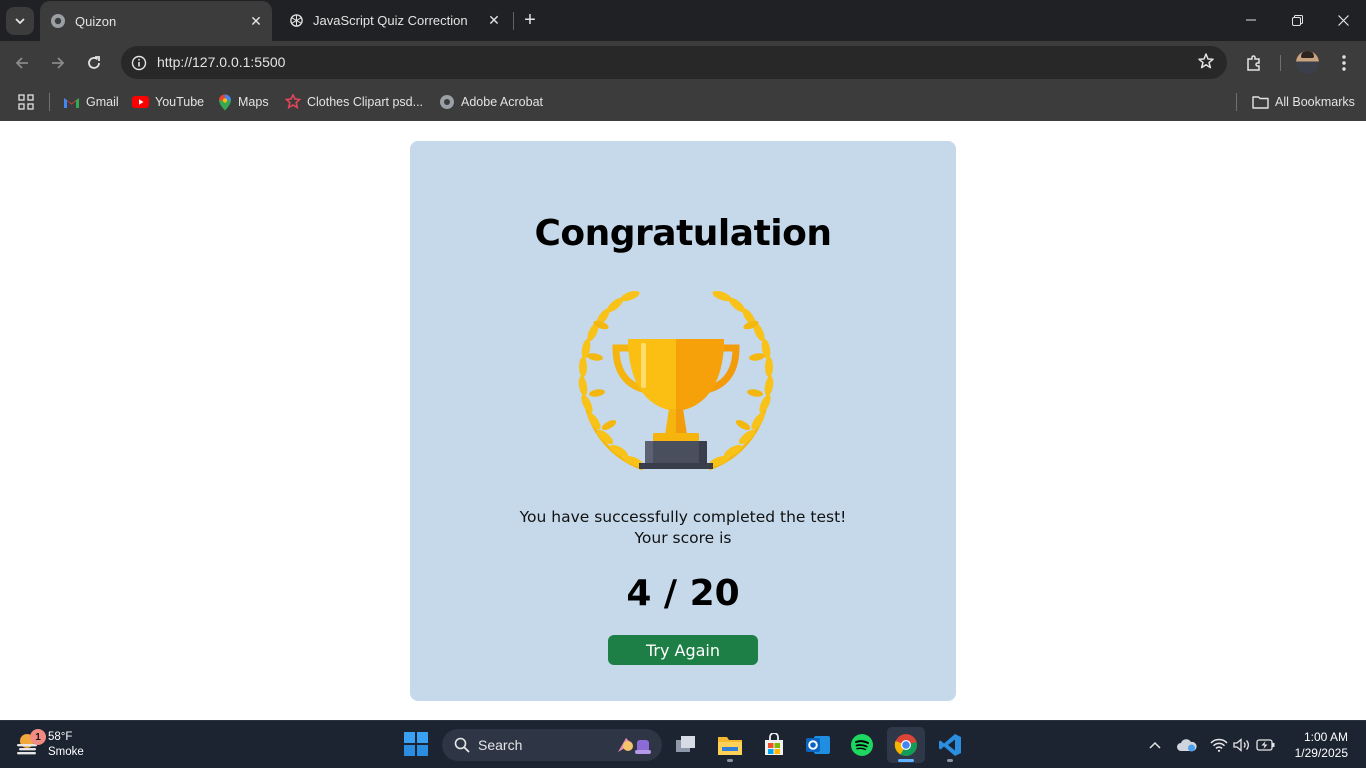  I want to click on more-vert-icon, so click(1344, 63).